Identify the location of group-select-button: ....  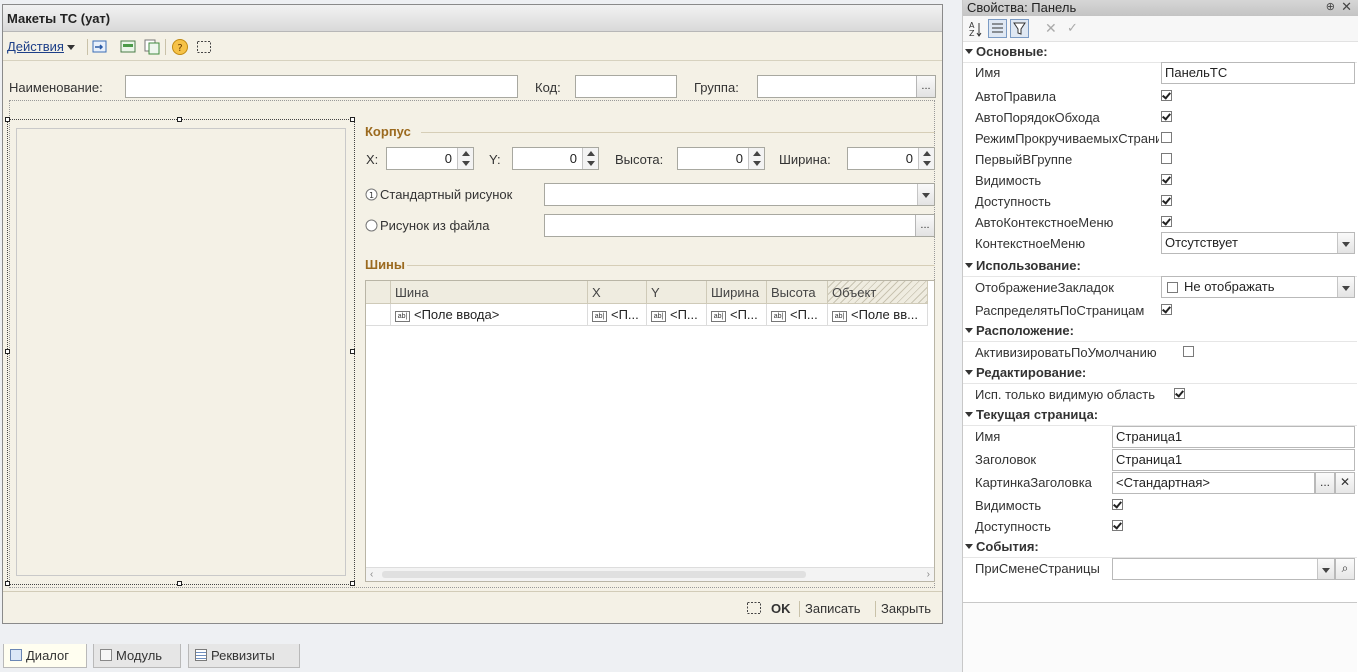
(925, 86).